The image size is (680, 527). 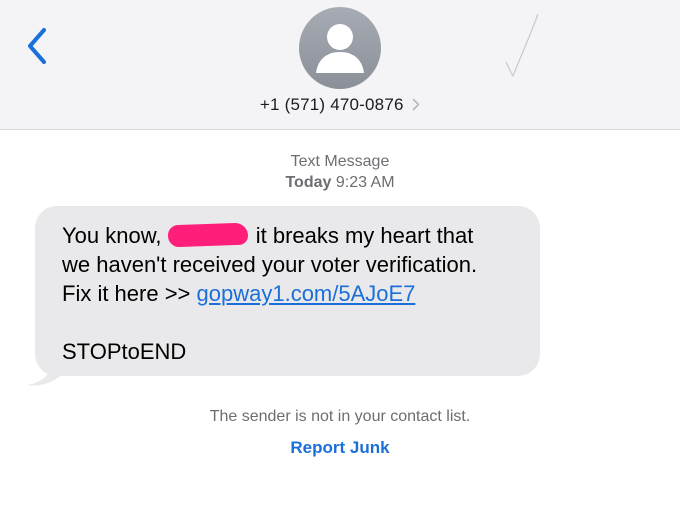 I want to click on pen-mark-decoration, so click(x=522, y=45).